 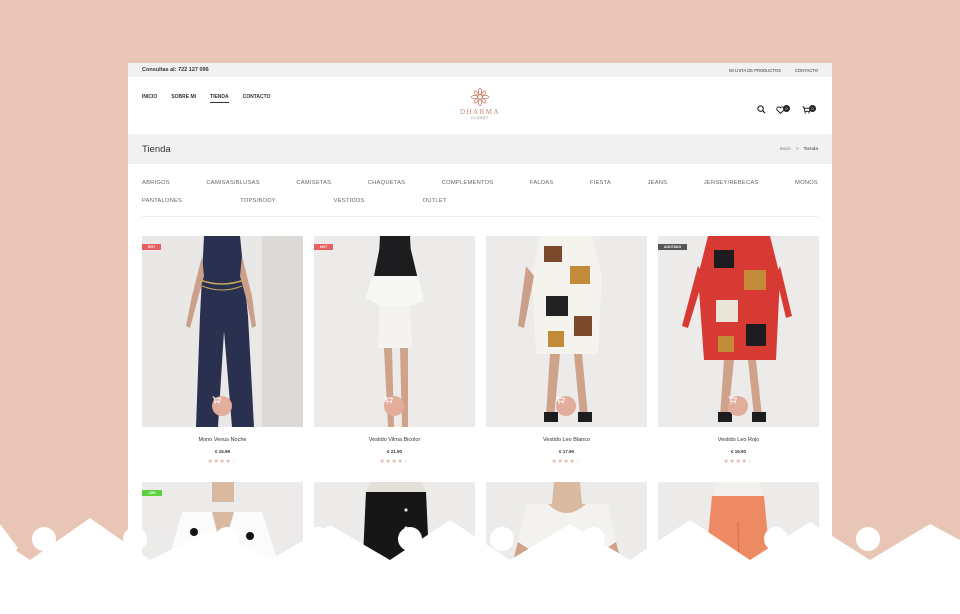 I want to click on logo-sub: CLOSET, so click(x=480, y=118).